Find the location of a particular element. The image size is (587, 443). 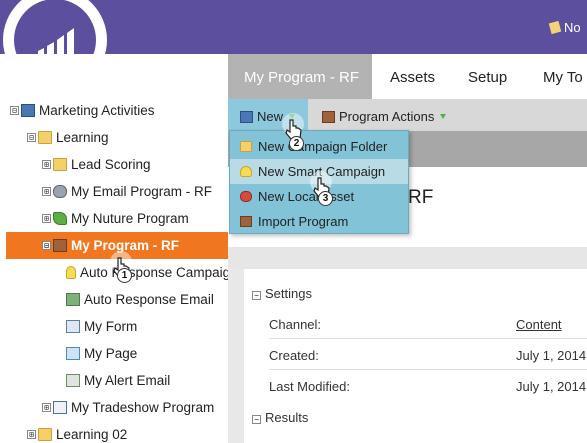

results-label: Results is located at coordinates (287, 417).